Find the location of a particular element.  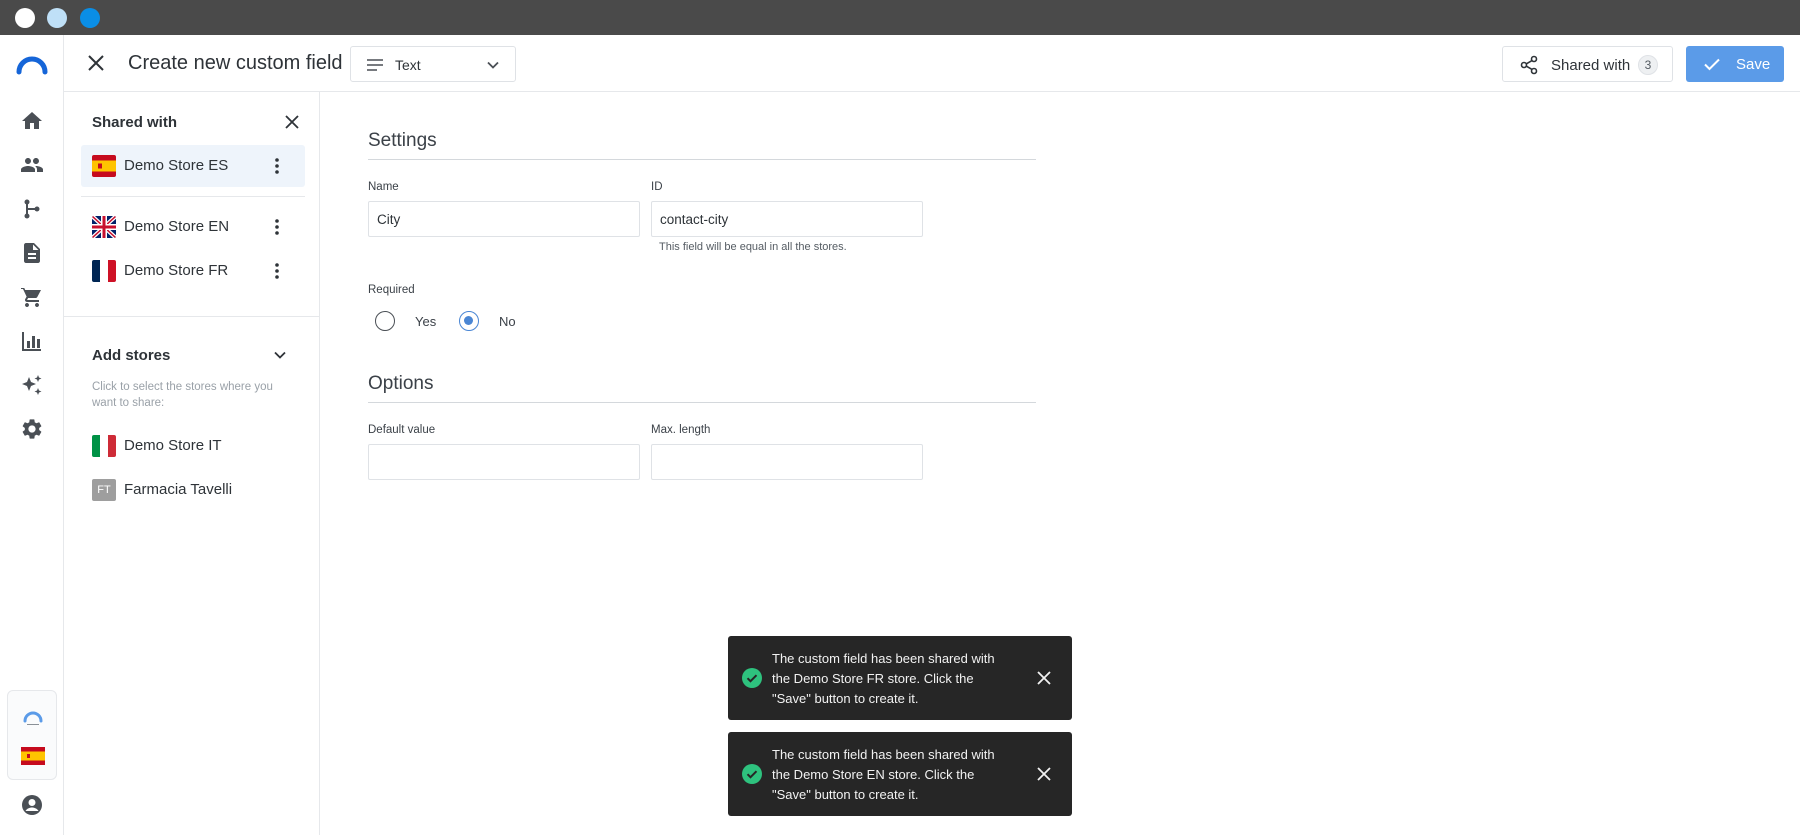

shared-store-en: Demo Store EN is located at coordinates (193, 227).